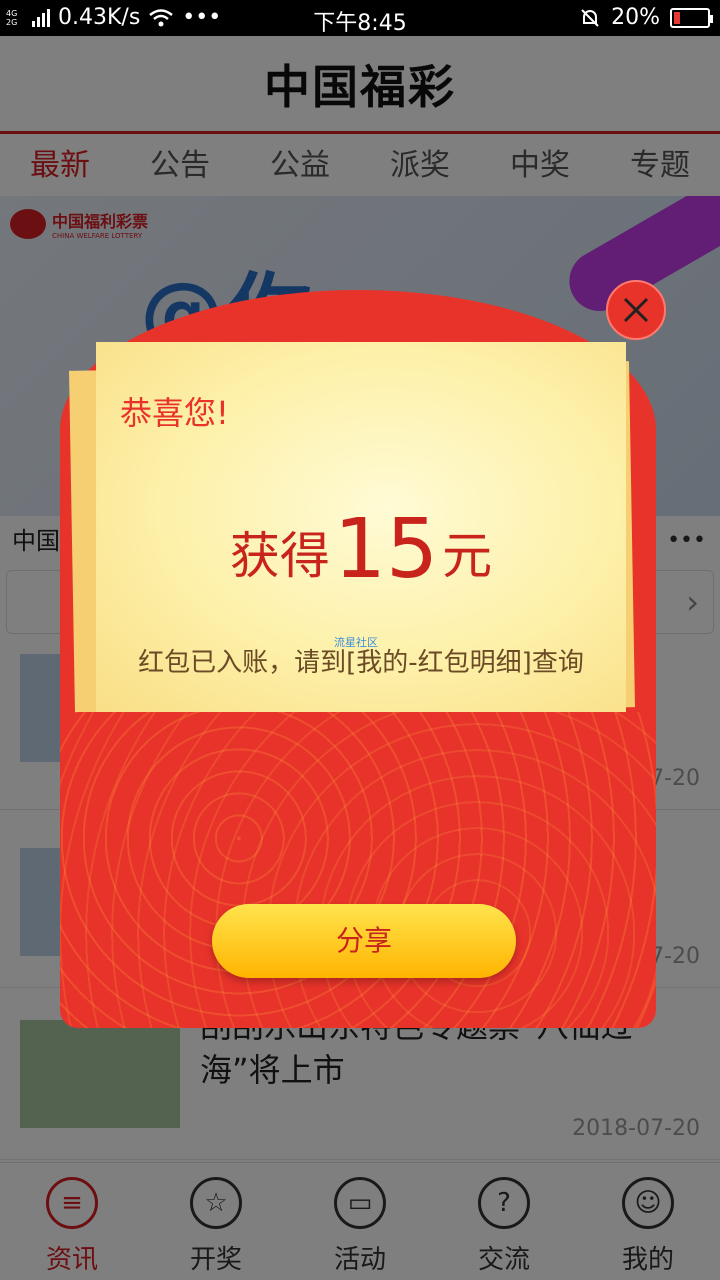 The height and width of the screenshot is (1280, 720). What do you see at coordinates (360, 18) in the screenshot?
I see `status-bar: 4G 2G 0.43K/s ••• 下午8:45 20%` at bounding box center [360, 18].